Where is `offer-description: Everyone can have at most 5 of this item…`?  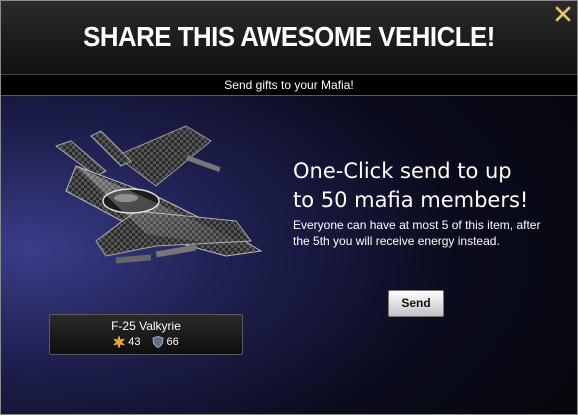
offer-description: Everyone can have at most 5 of this item… is located at coordinates (417, 233).